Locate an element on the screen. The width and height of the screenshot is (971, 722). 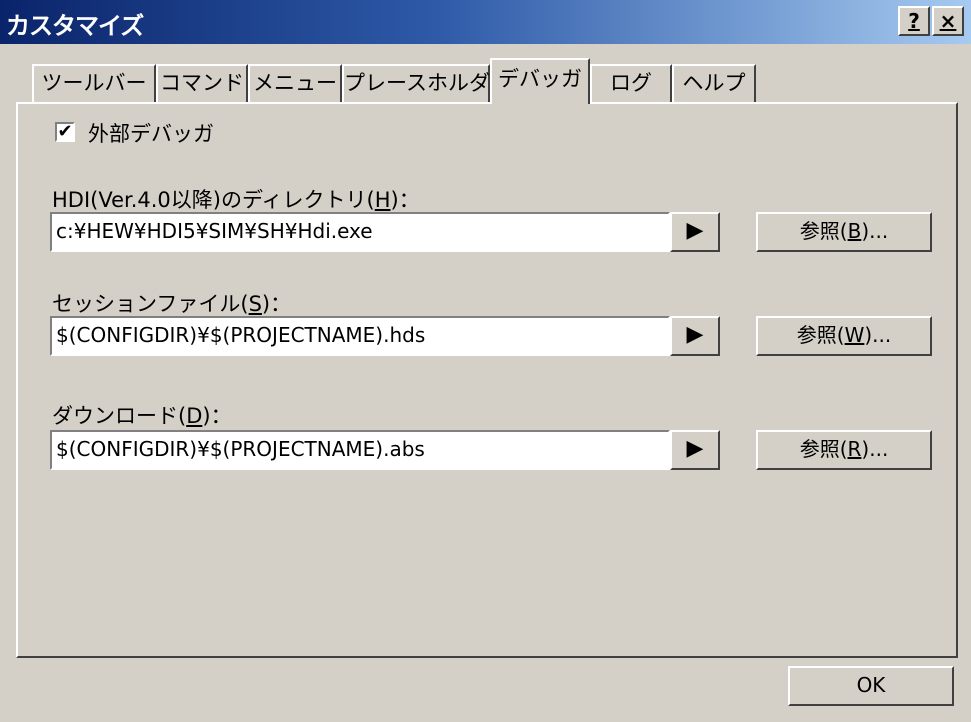
download-input: $(CONFIGDIR)¥$(PROJECTNAME).abs is located at coordinates (360, 450).